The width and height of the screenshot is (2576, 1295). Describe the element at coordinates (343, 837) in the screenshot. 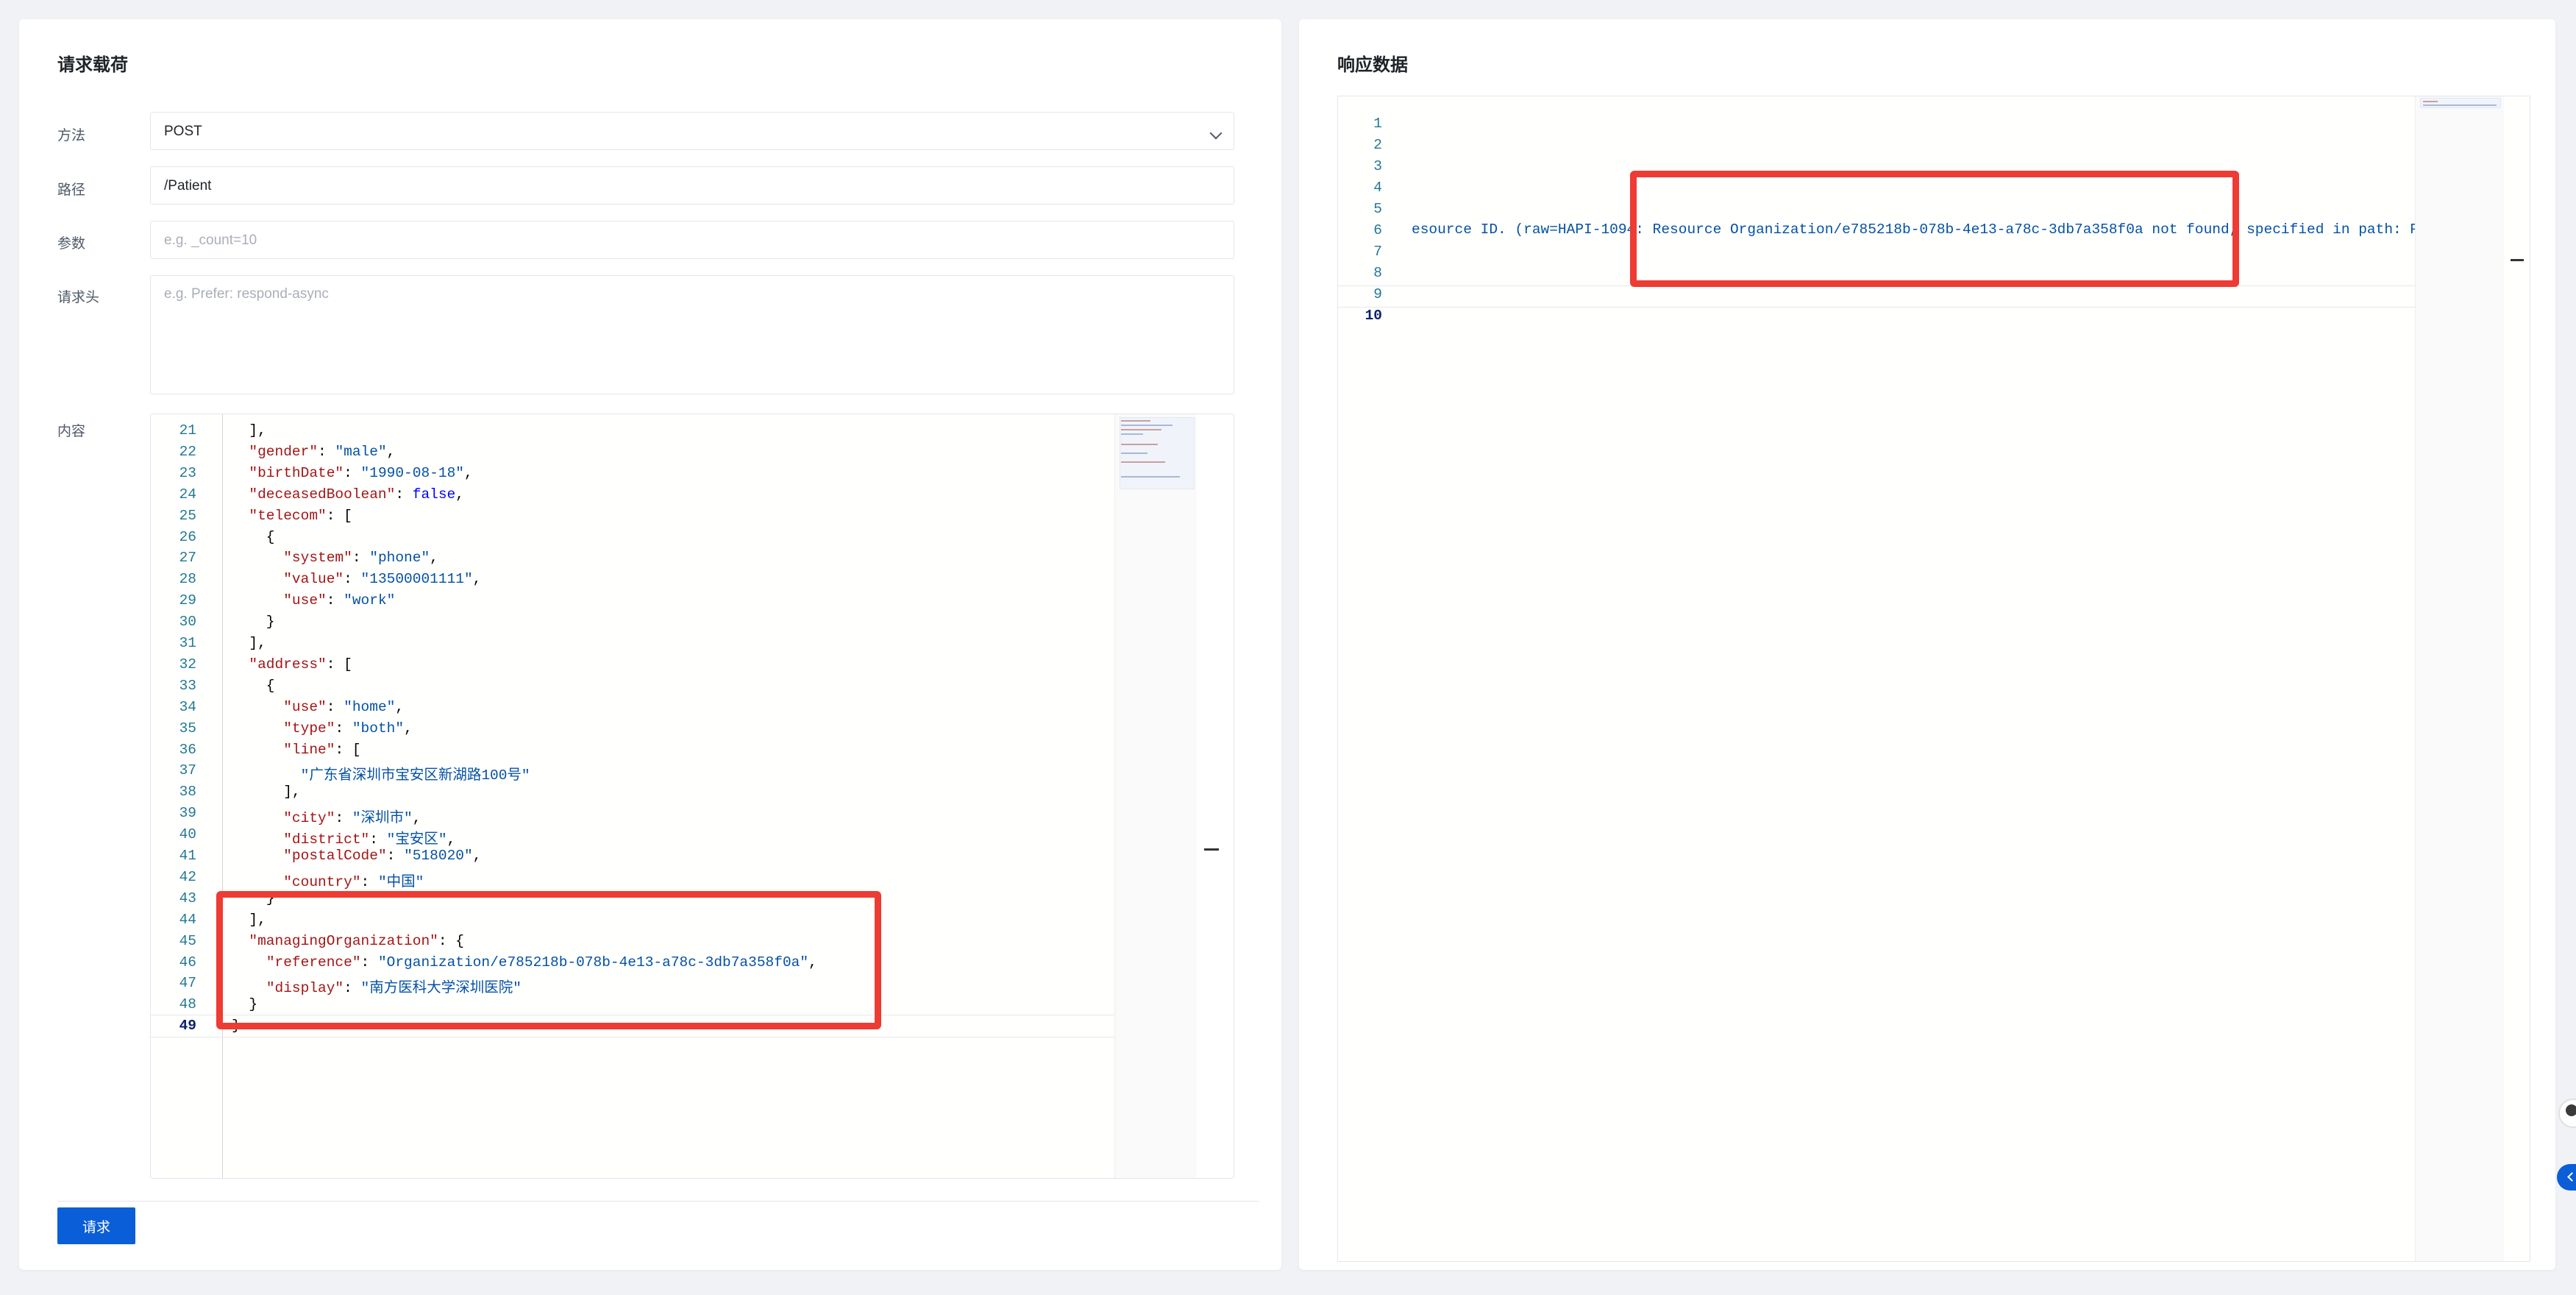

I see `code-line: "district": "宝安区",` at that location.